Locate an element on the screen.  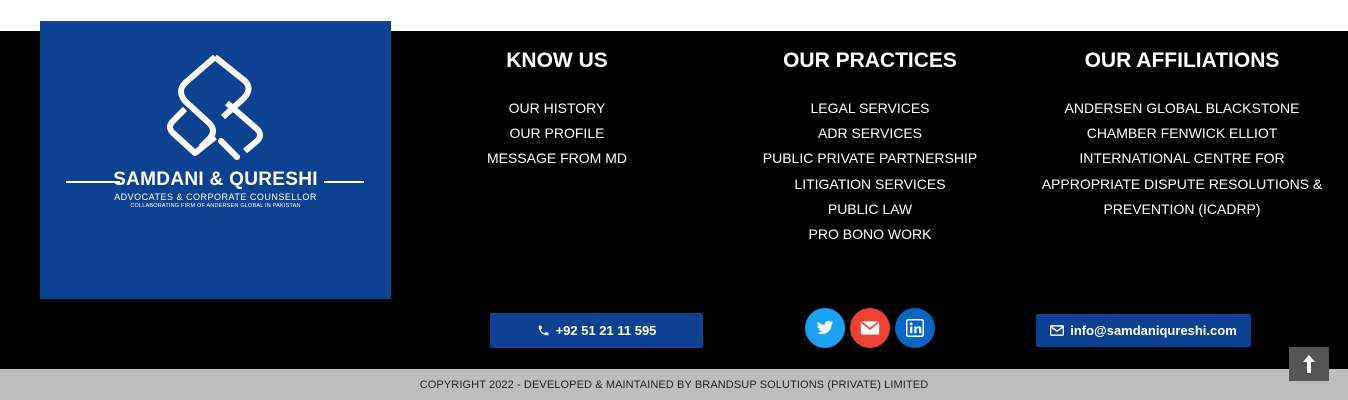
know-us-heading: KNOW US is located at coordinates (557, 60).